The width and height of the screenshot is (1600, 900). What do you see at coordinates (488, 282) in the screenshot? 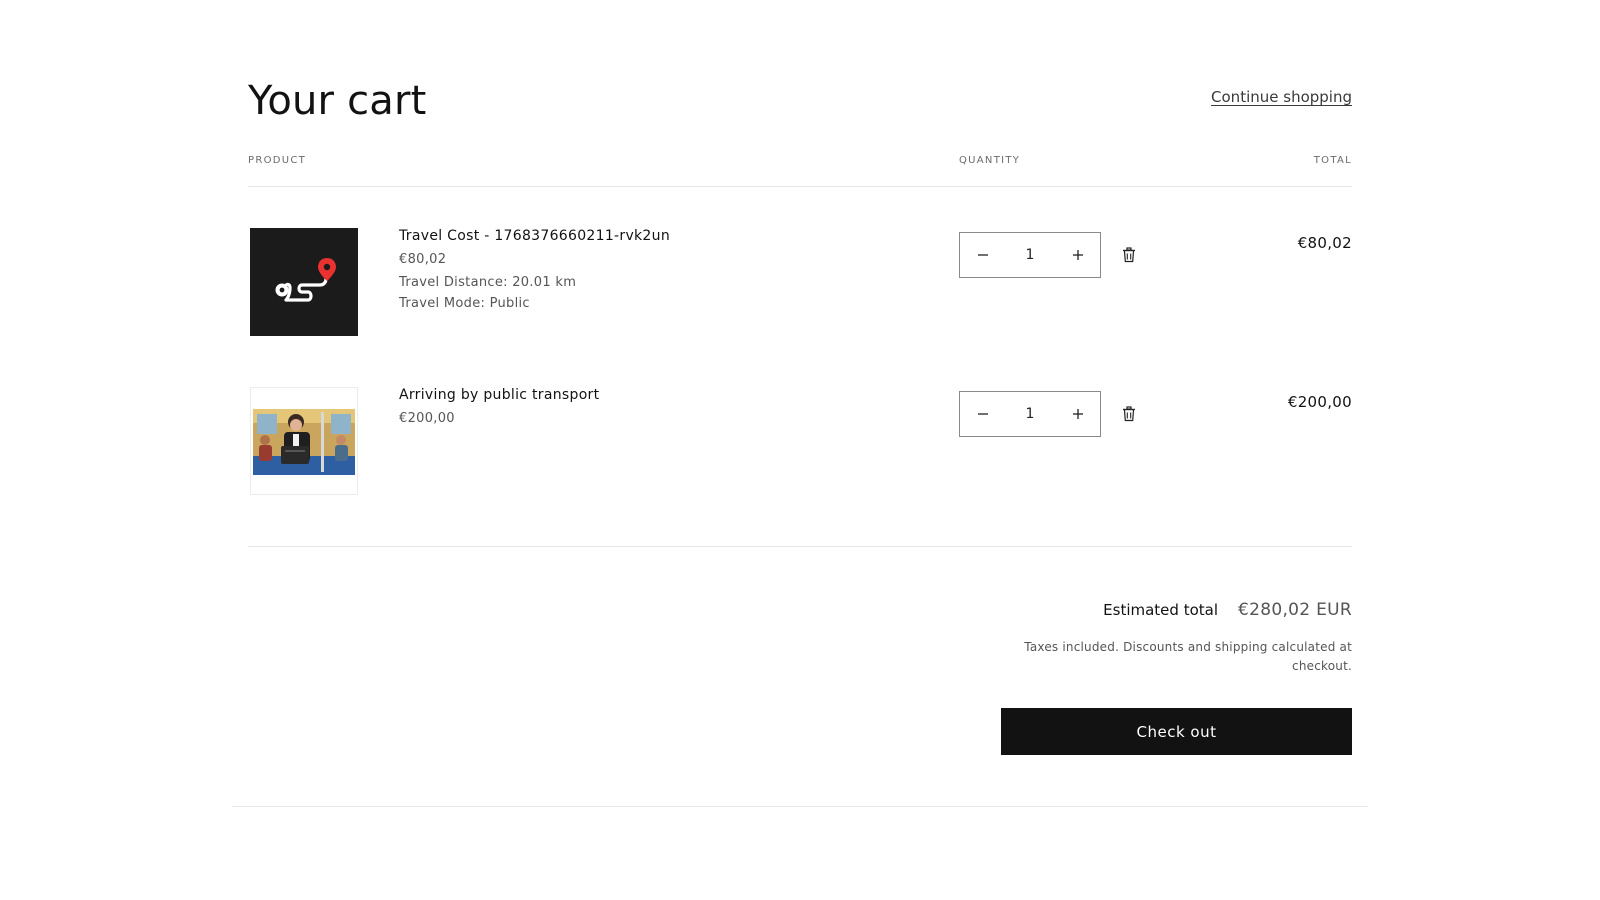
I see `item-property-distance: Travel Distance: 20.01 km` at bounding box center [488, 282].